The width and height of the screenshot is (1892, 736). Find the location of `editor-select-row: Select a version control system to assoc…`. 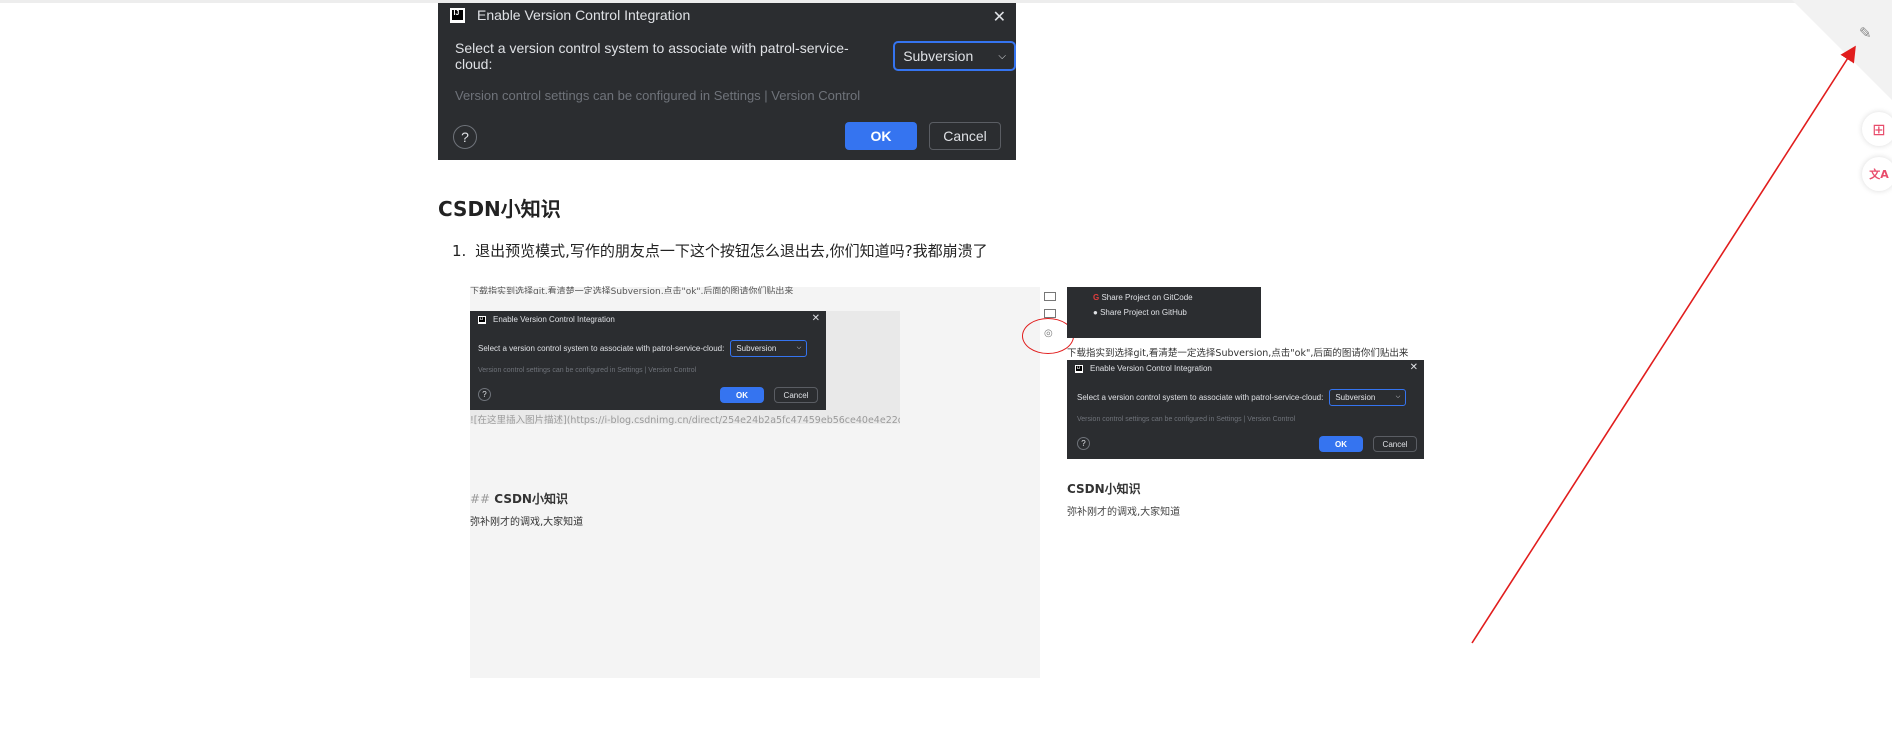

editor-select-row: Select a version control system to assoc… is located at coordinates (643, 348).